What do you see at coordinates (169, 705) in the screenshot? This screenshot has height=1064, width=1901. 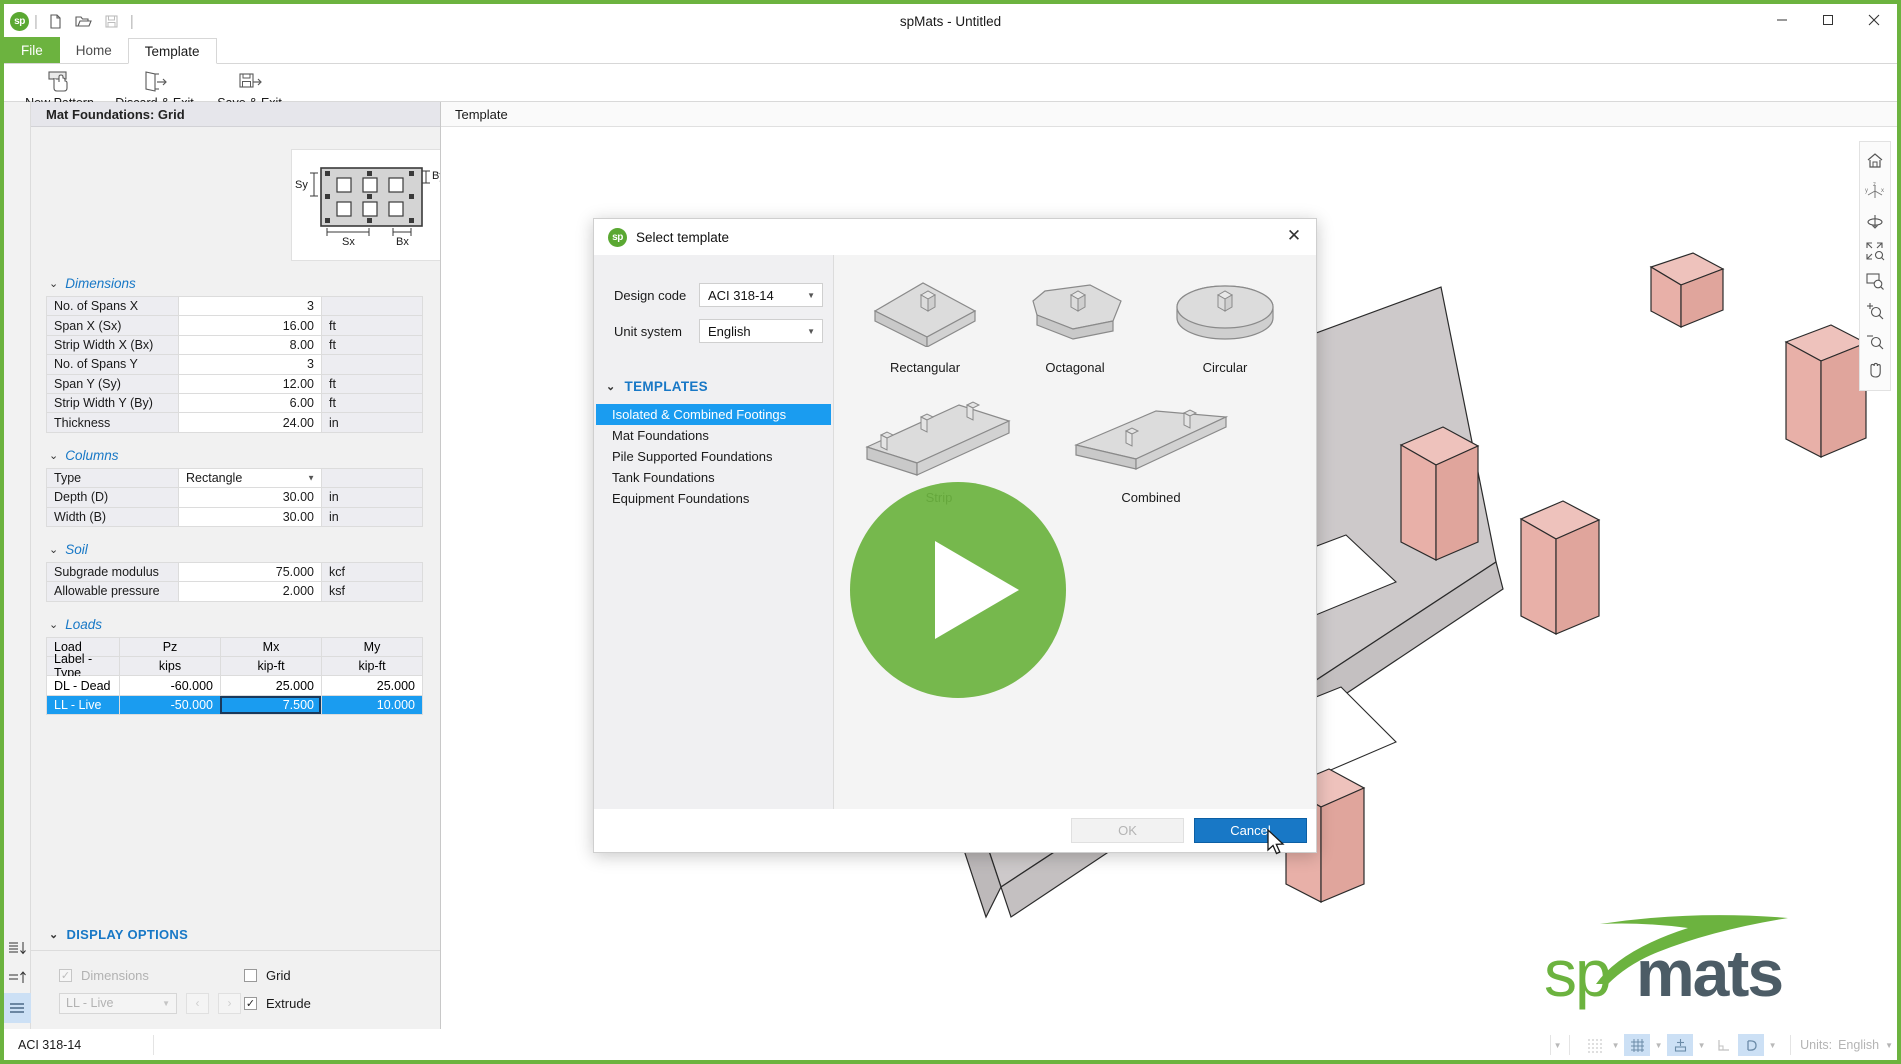 I see `load-pz: -50.000` at bounding box center [169, 705].